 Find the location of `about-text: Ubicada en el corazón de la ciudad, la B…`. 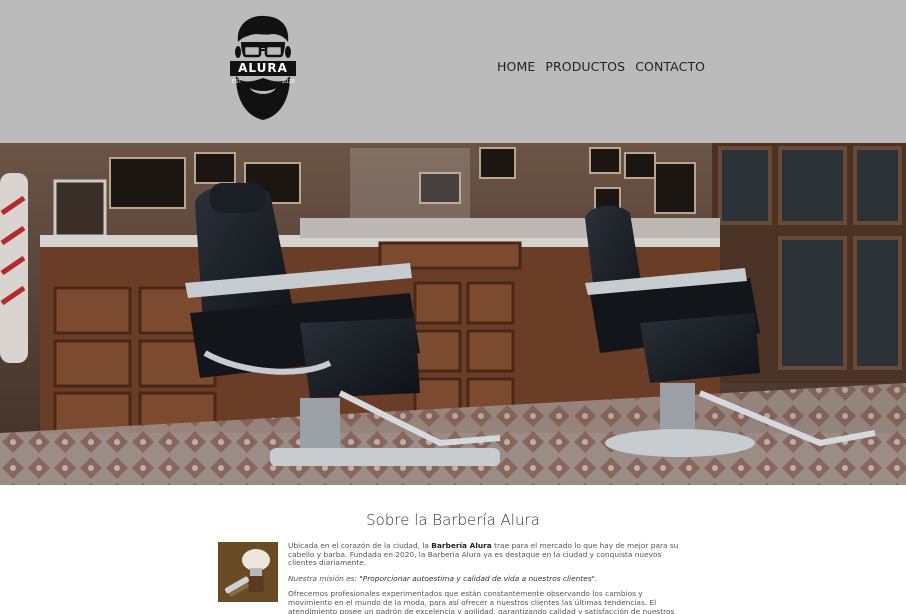

about-text: Ubicada en el corazón de la ciudad, la B… is located at coordinates (484, 577).